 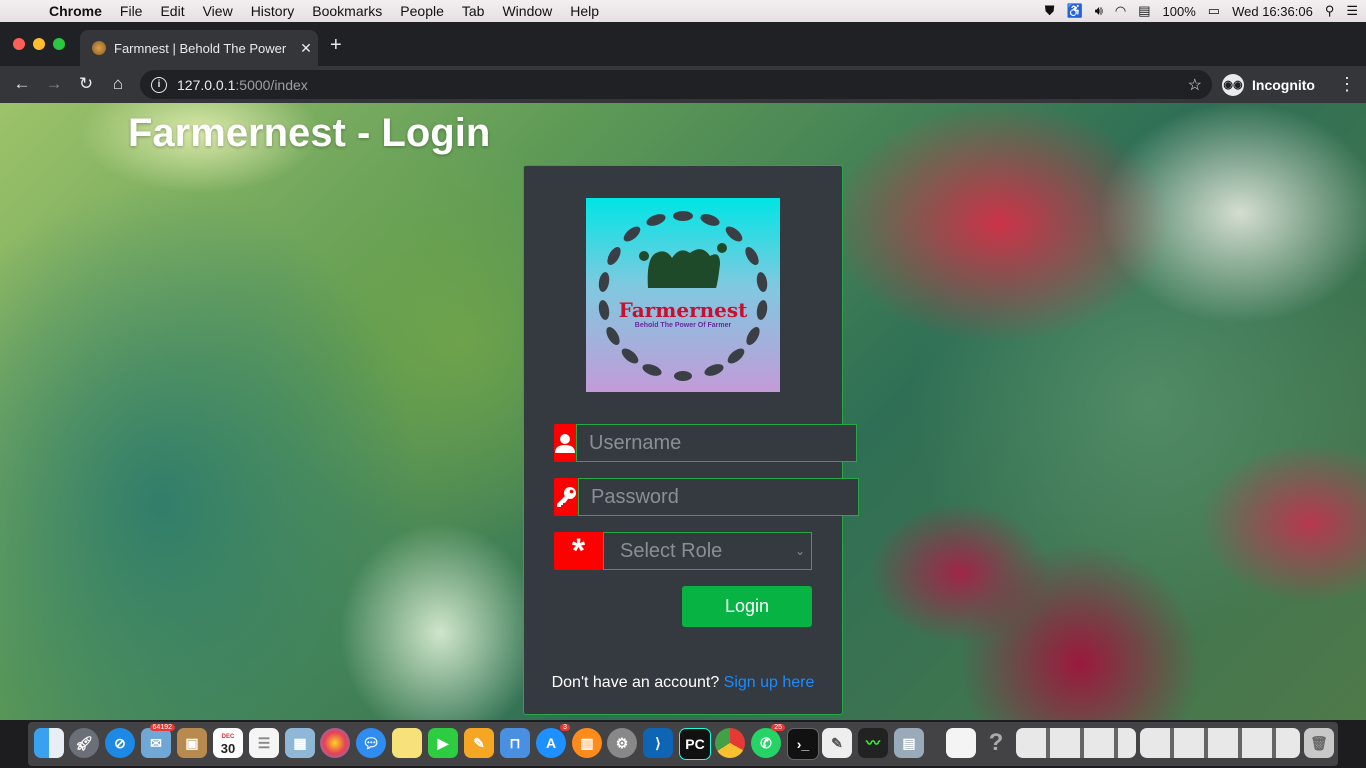 What do you see at coordinates (271, 84) in the screenshot?
I see `url-path: :5000/index` at bounding box center [271, 84].